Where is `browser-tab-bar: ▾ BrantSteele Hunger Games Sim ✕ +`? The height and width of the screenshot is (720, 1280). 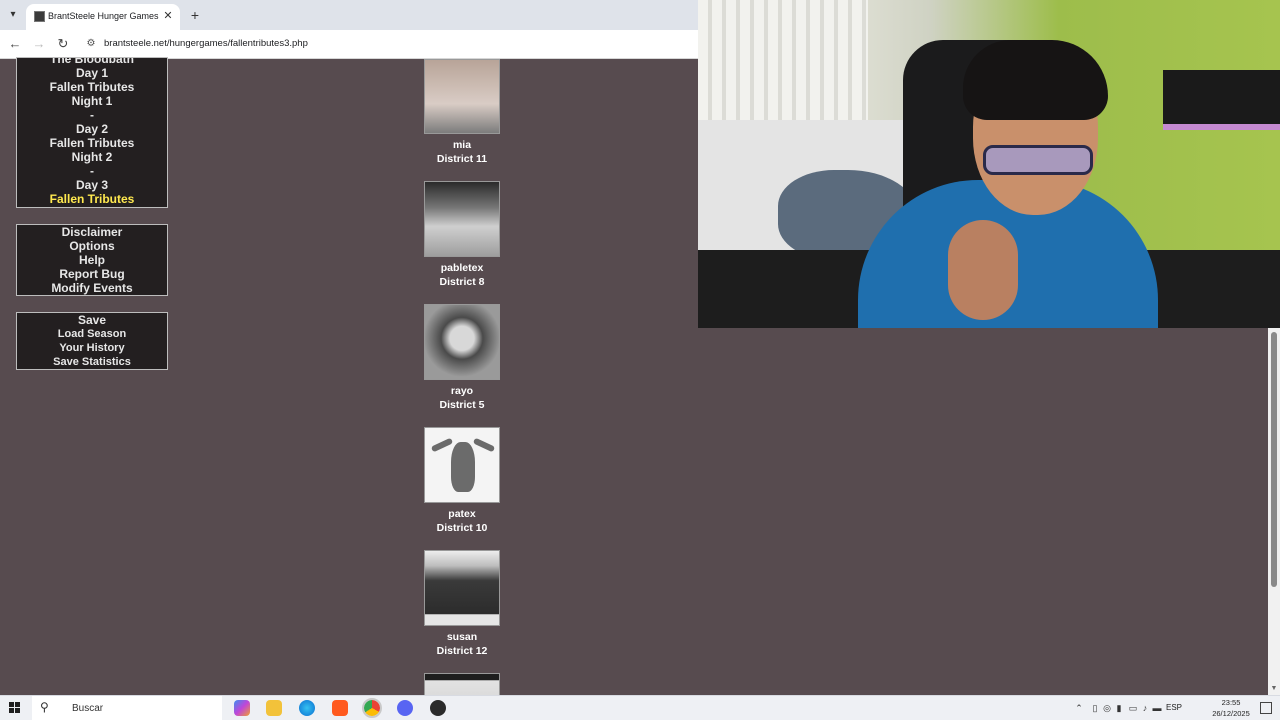
browser-tab-bar: ▾ BrantSteele Hunger Games Sim ✕ + is located at coordinates (349, 15).